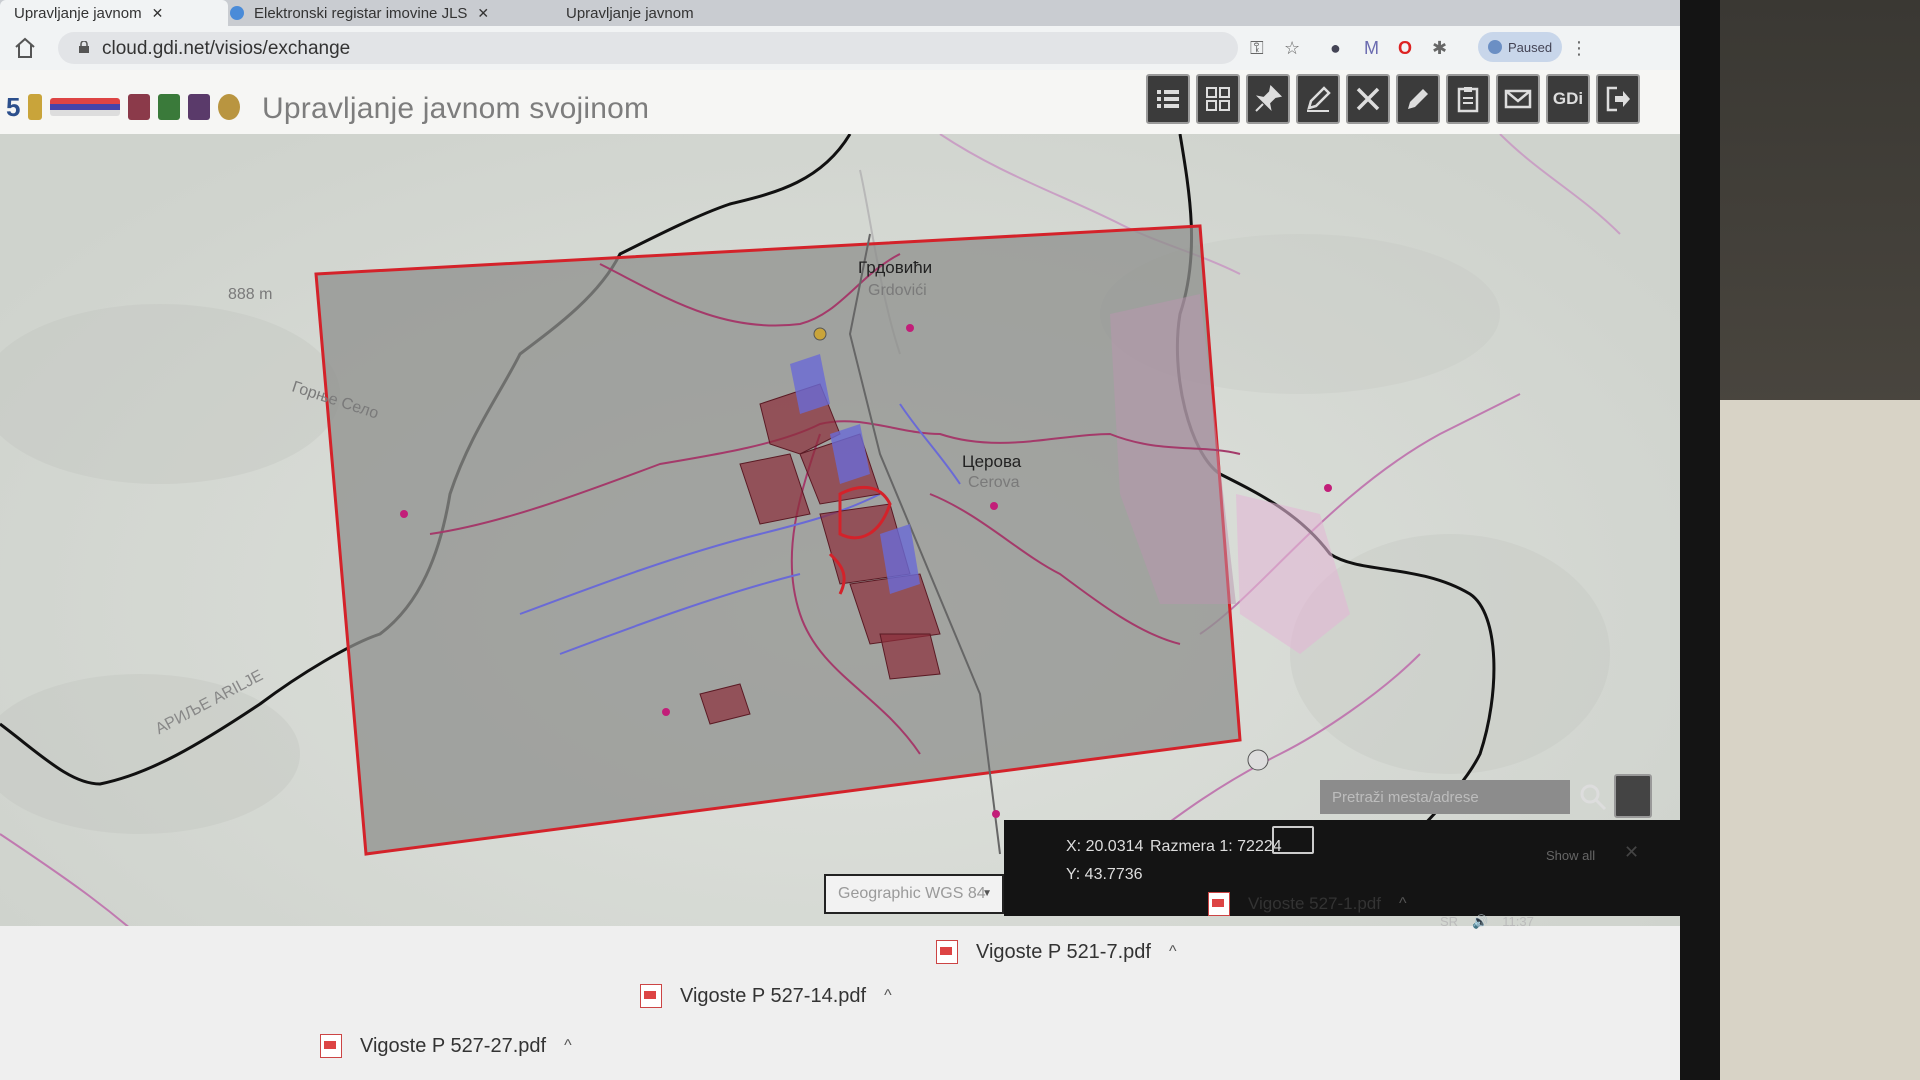 This screenshot has width=1920, height=1080. Describe the element at coordinates (1258, 760) in the screenshot. I see `location-marker` at that location.